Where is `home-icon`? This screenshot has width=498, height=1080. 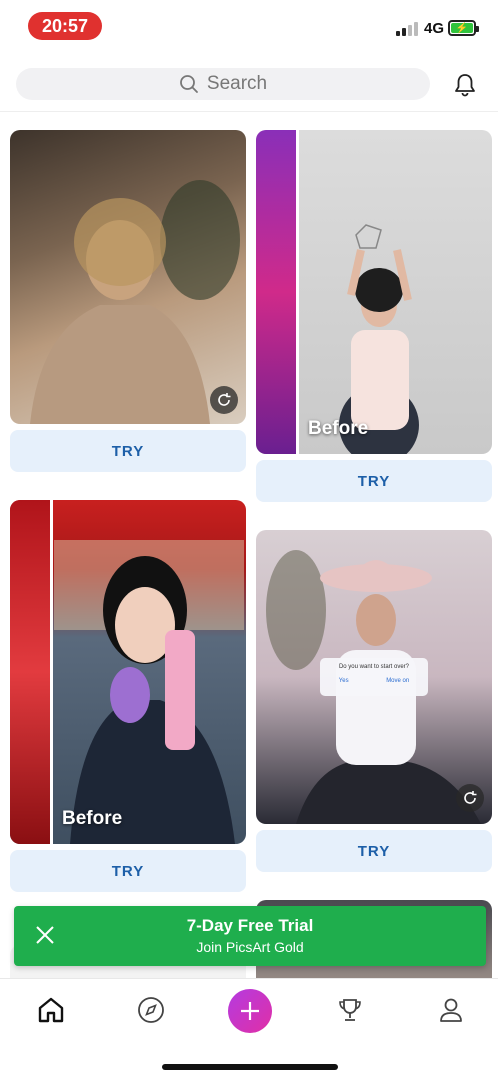
home-icon is located at coordinates (51, 1010).